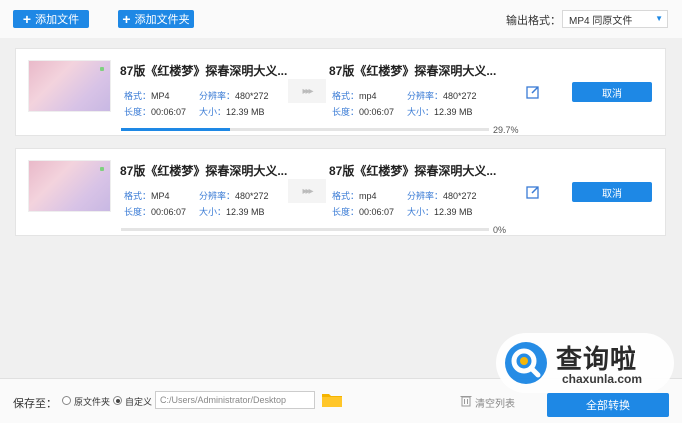 Image resolution: width=682 pixels, height=423 pixels. What do you see at coordinates (602, 379) in the screenshot?
I see `watermark-en: chaxunla.com` at bounding box center [602, 379].